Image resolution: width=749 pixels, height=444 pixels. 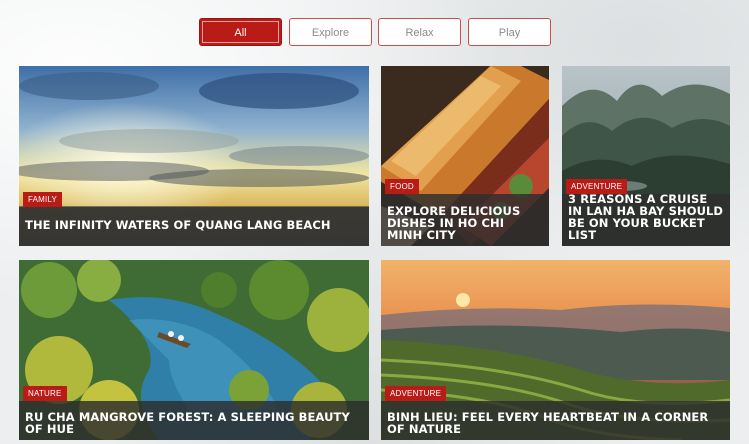 What do you see at coordinates (240, 32) in the screenshot?
I see `filter-all-button: All` at bounding box center [240, 32].